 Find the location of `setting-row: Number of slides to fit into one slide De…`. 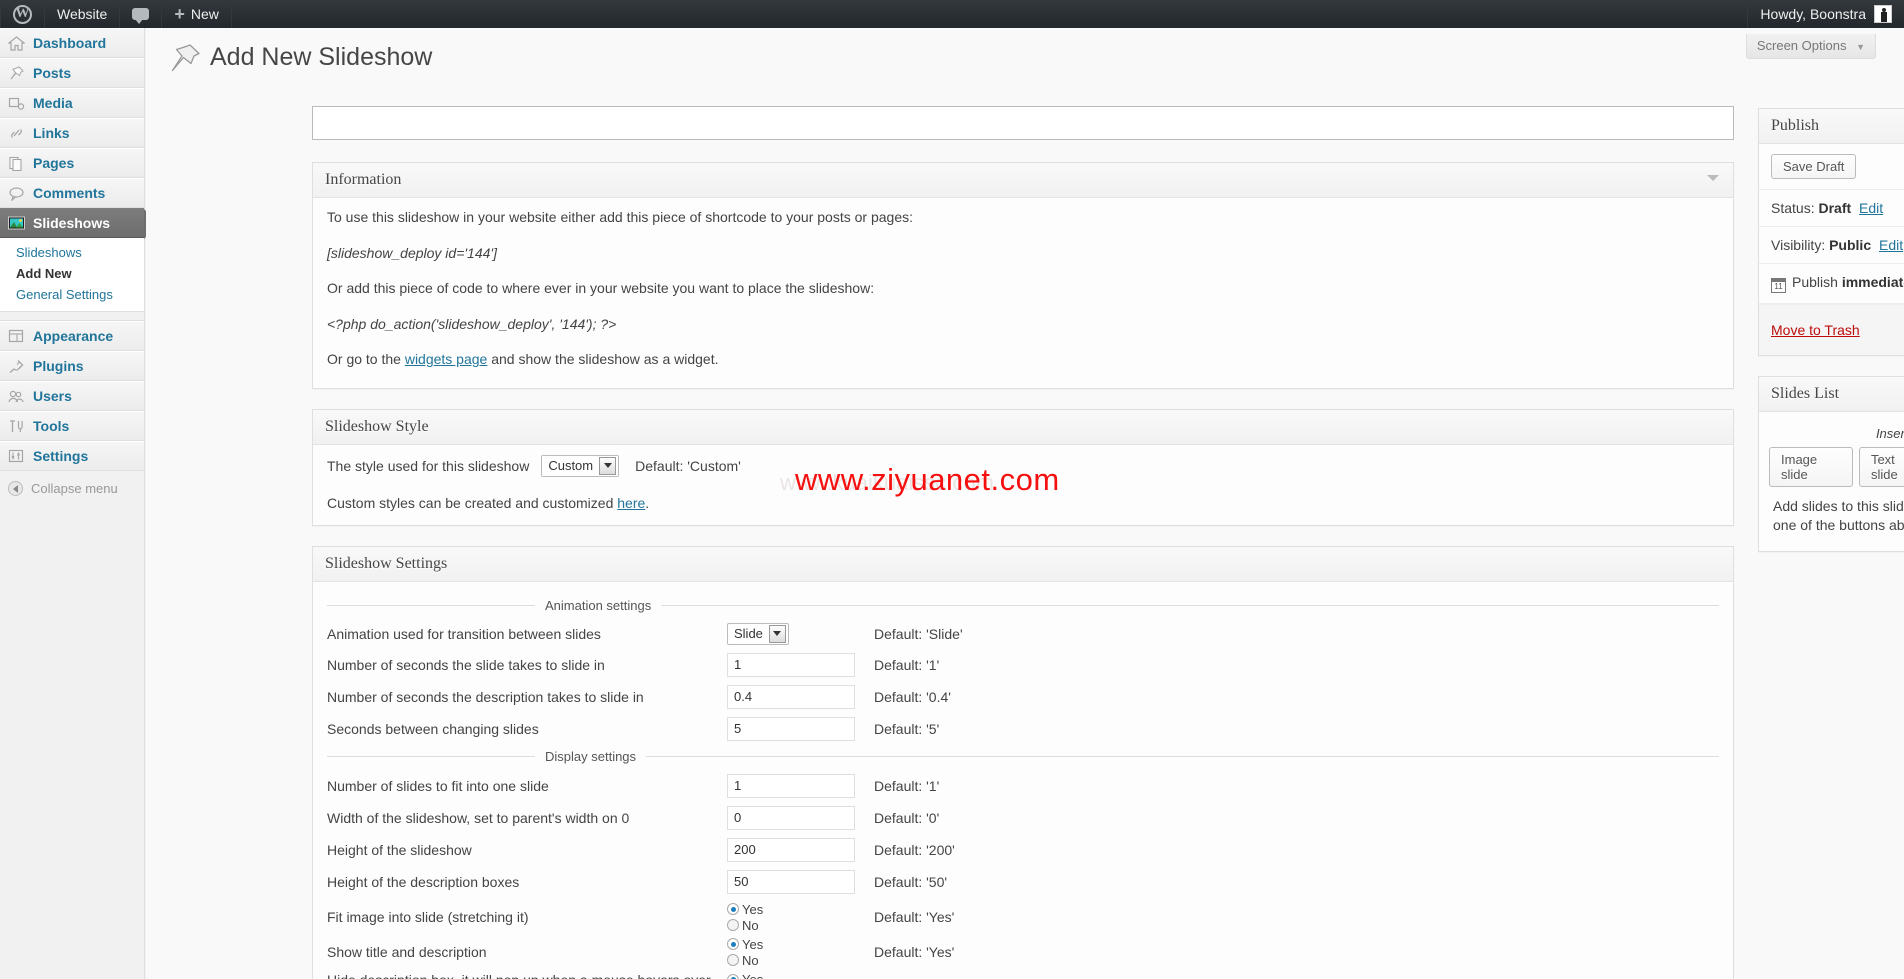

setting-row: Number of slides to fit into one slide De… is located at coordinates (1023, 785).